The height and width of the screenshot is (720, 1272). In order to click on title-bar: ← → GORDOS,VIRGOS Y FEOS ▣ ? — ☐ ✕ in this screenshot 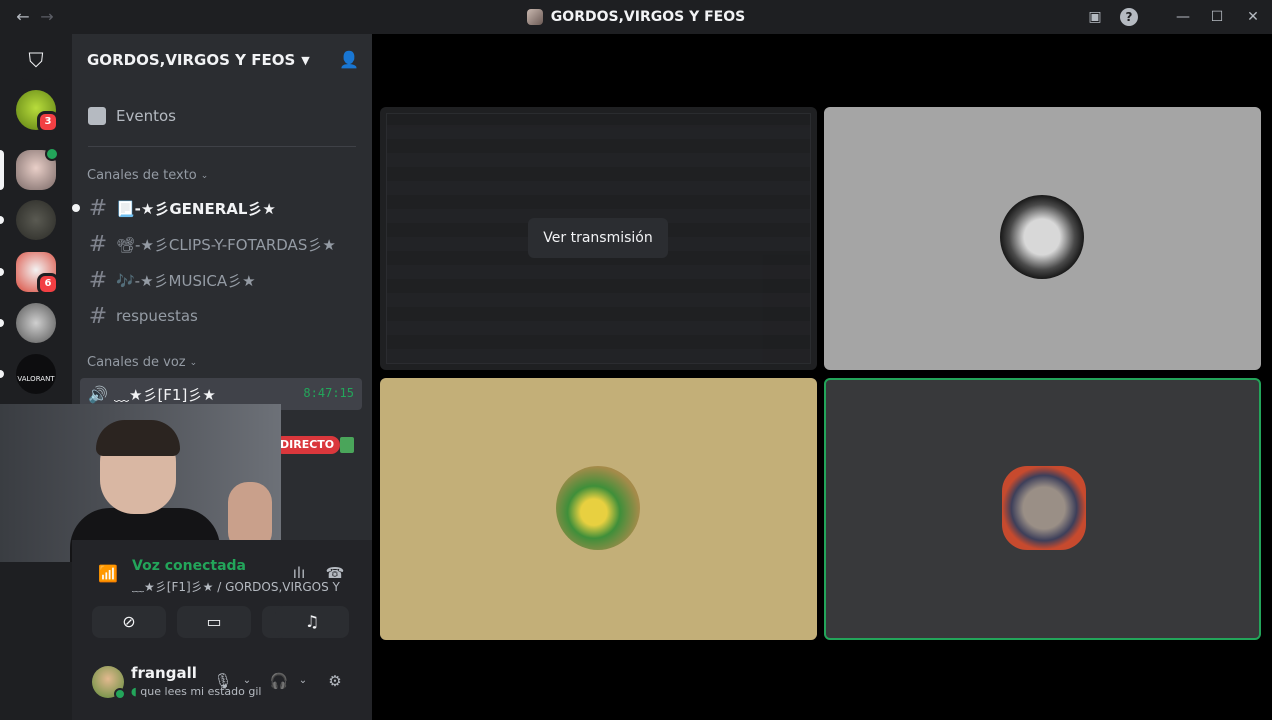, I will do `click(636, 17)`.